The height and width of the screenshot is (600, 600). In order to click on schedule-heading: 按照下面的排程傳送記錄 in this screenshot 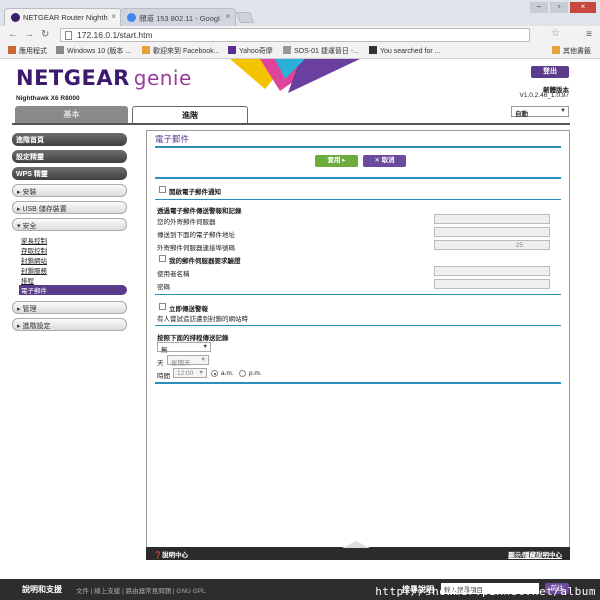, I will do `click(193, 338)`.